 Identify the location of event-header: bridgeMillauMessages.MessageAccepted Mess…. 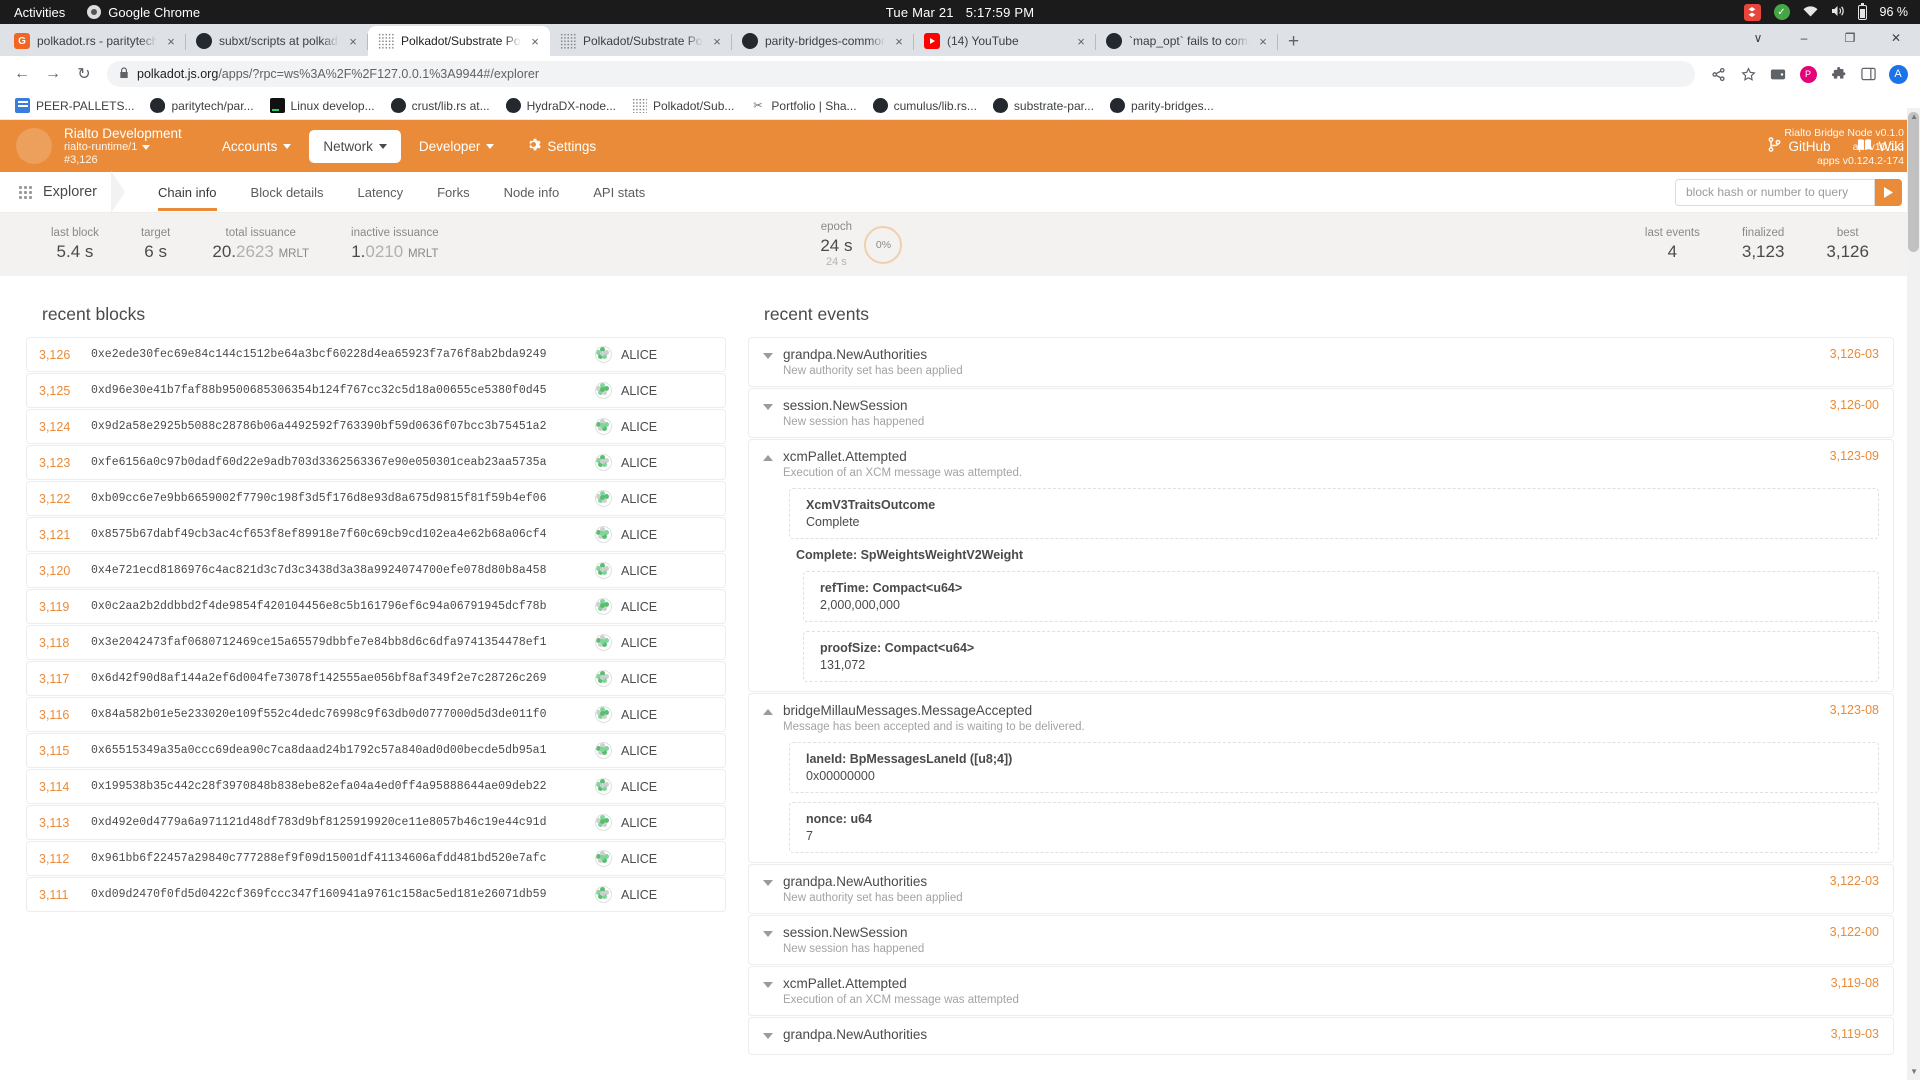
(1321, 717).